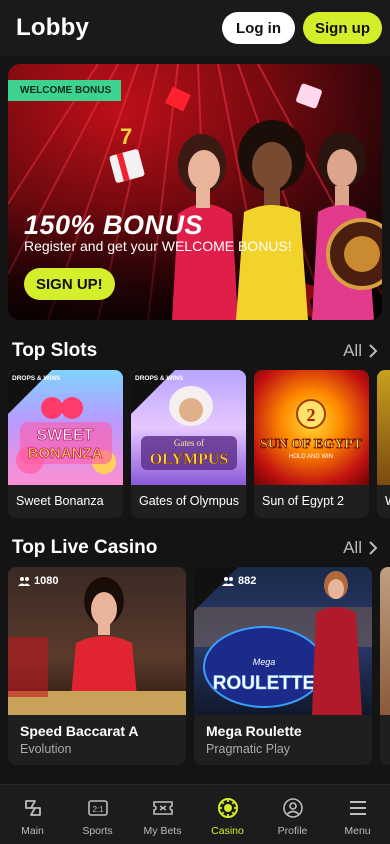  I want to click on nav-menu: Menu, so click(357, 814).